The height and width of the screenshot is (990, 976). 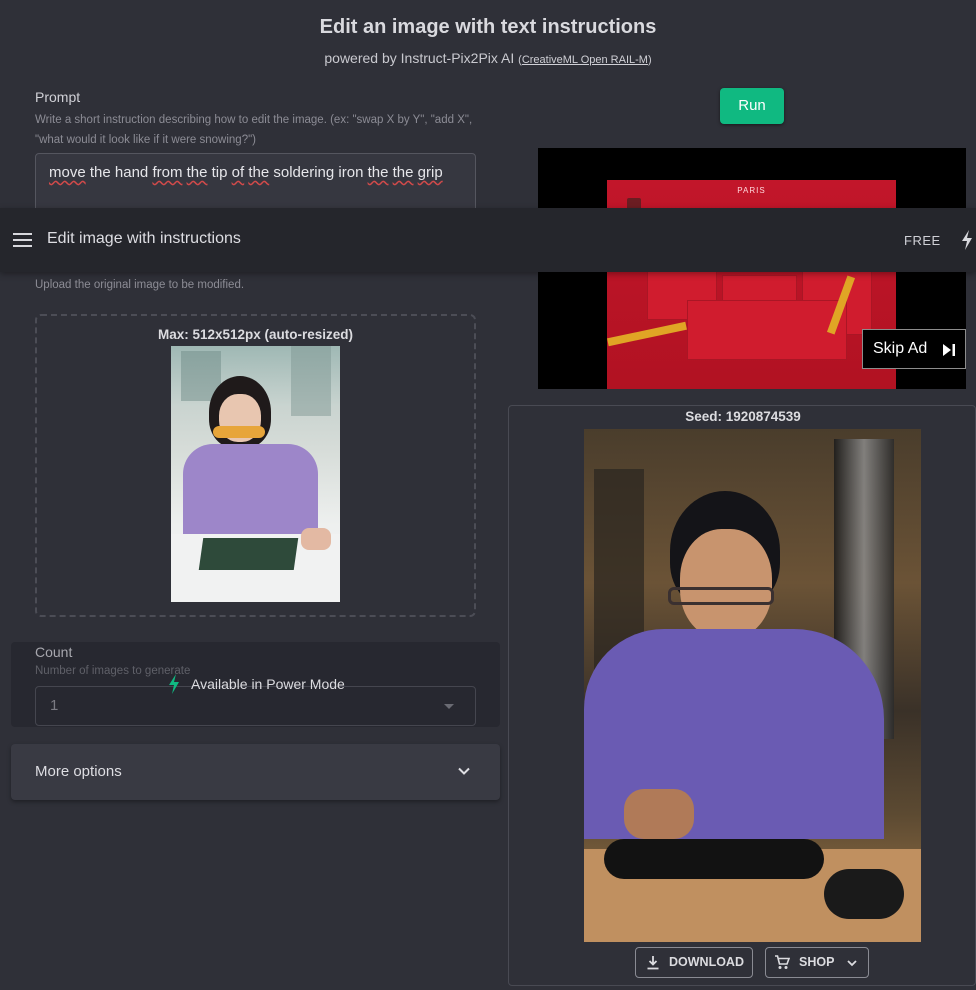 I want to click on ad-gift-box, so click(x=767, y=330).